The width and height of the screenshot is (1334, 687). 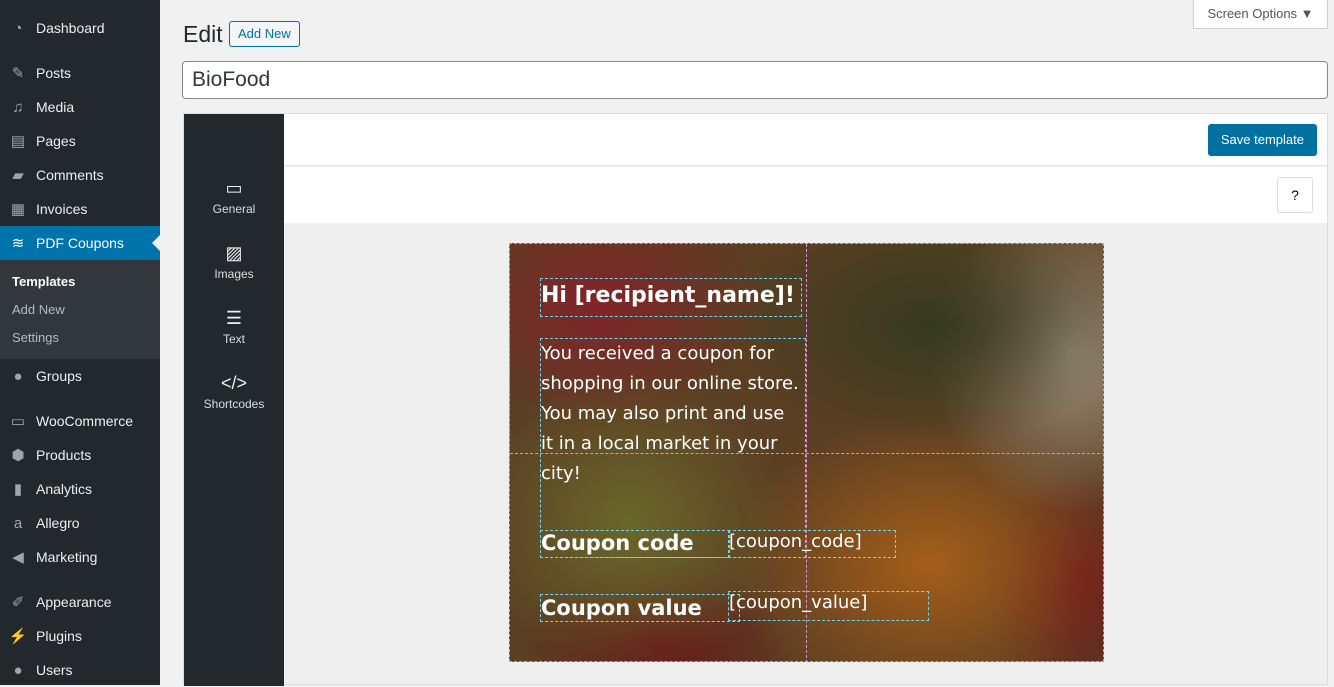 What do you see at coordinates (80, 73) in the screenshot?
I see `menu-posts: ✎ Posts` at bounding box center [80, 73].